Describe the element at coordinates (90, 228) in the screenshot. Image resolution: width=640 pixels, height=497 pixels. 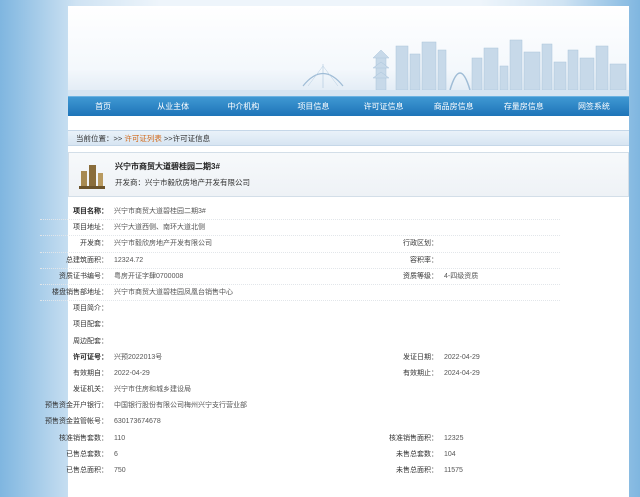
I see `info-label-l1: 项目地址：` at that location.